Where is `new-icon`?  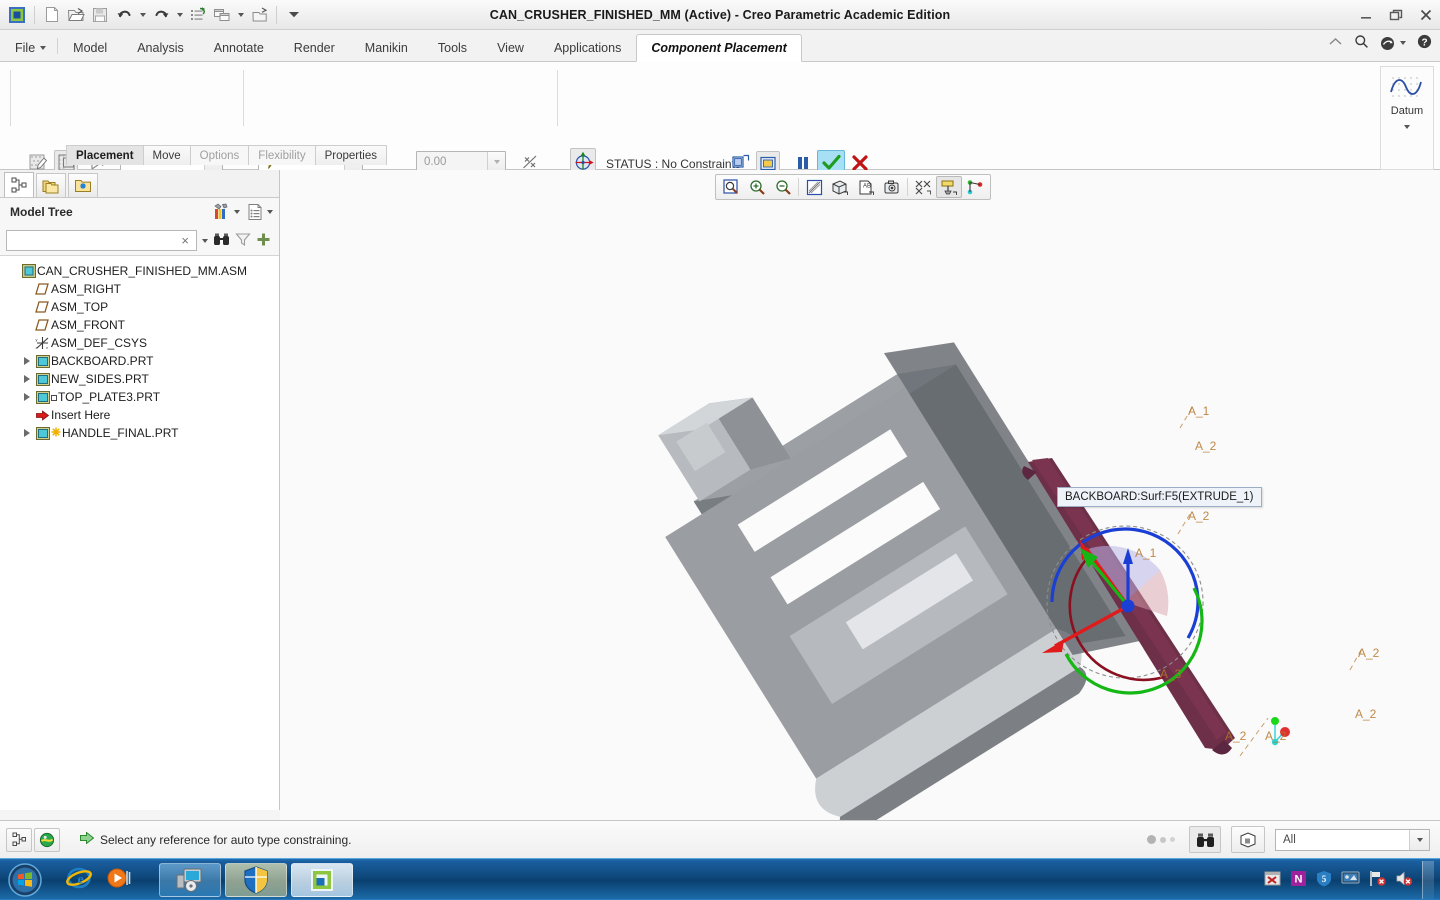
new-icon is located at coordinates (52, 15).